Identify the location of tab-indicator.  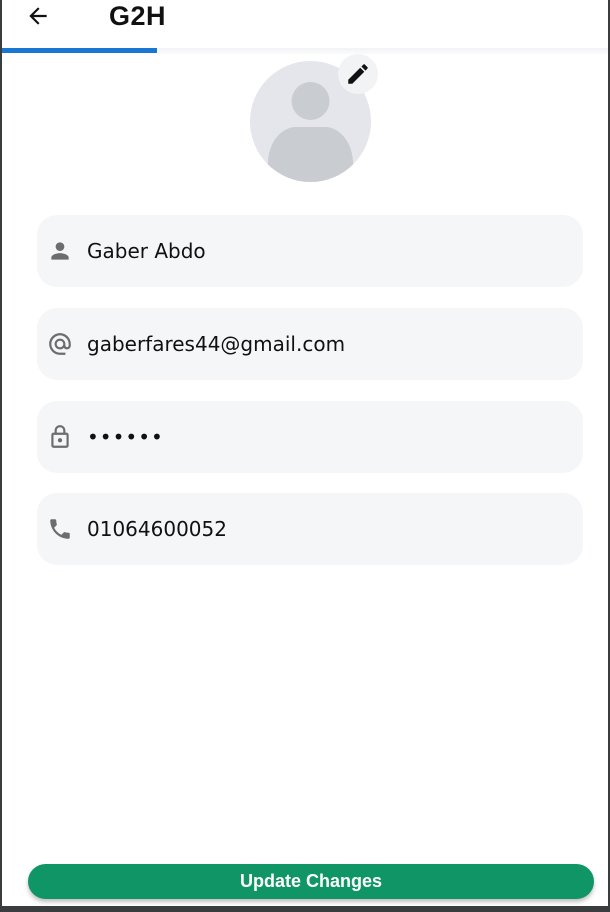
(79, 50).